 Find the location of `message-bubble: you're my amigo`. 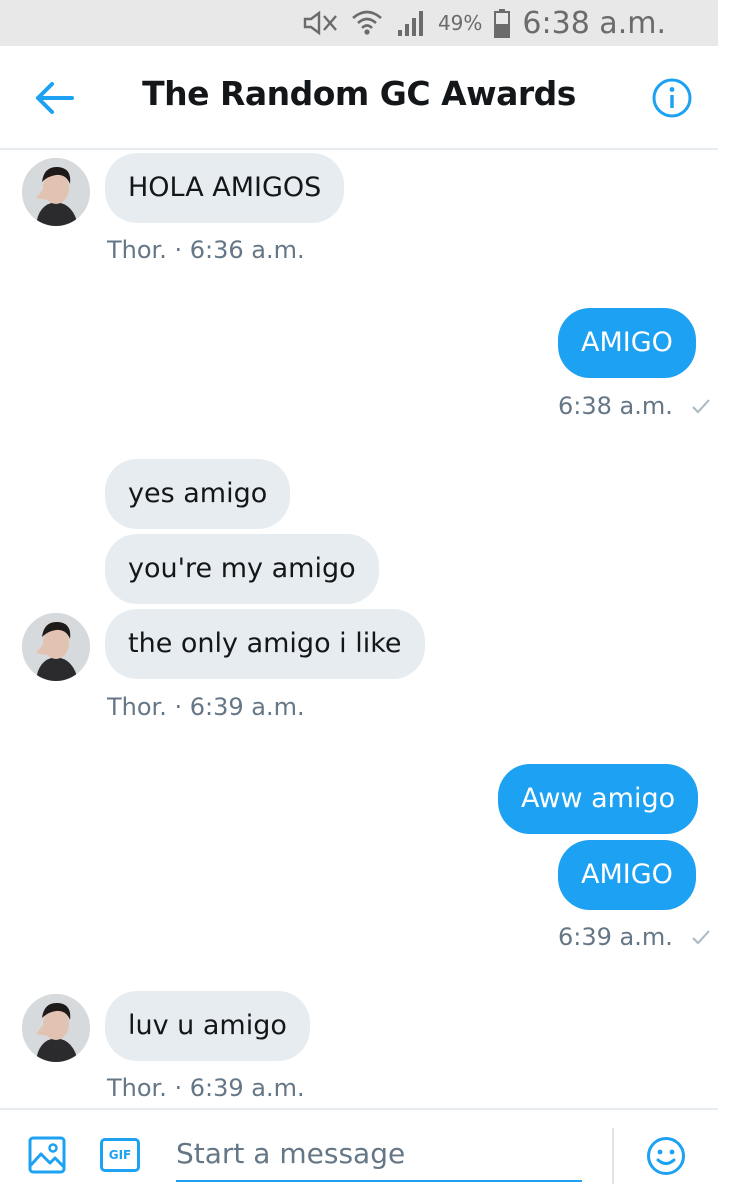

message-bubble: you're my amigo is located at coordinates (242, 569).